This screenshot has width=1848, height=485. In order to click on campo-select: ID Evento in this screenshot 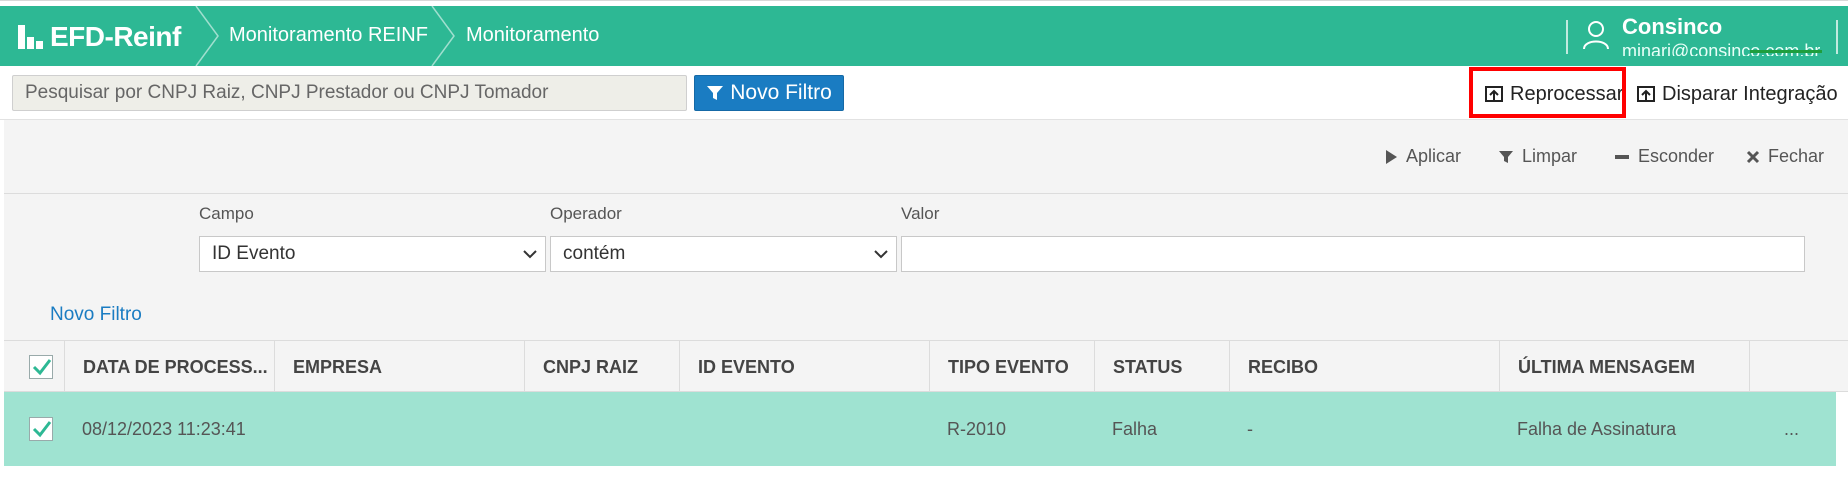, I will do `click(372, 254)`.